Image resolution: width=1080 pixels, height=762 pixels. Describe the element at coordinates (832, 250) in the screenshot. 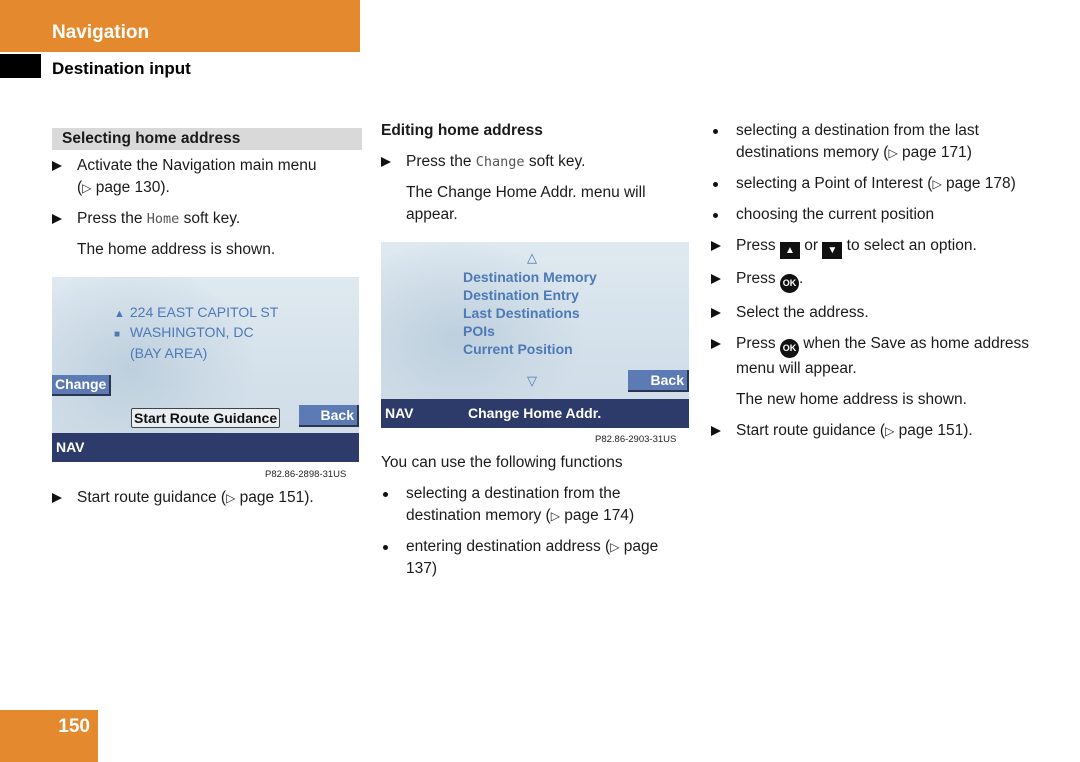

I see `down-key-icon: ▼` at that location.